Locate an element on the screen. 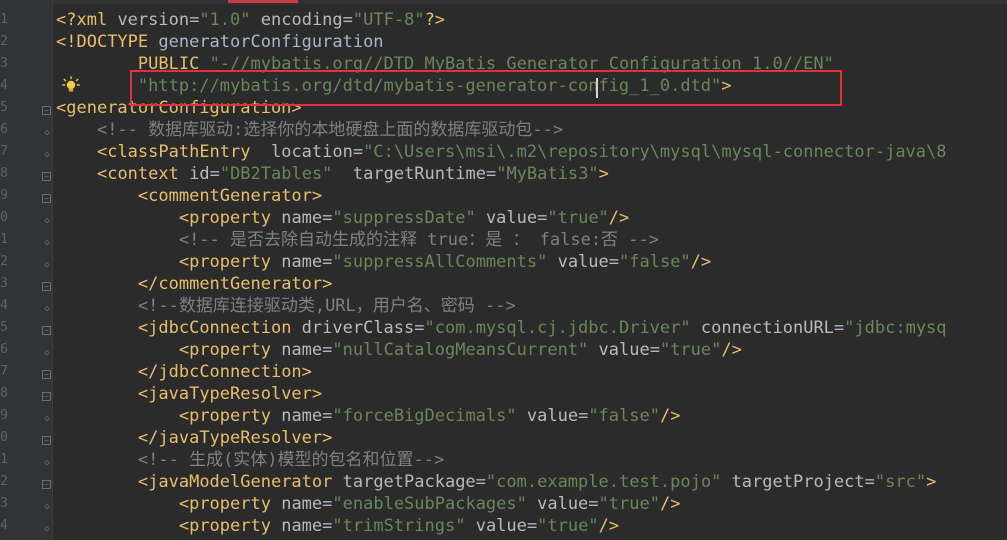  line-number: 7 is located at coordinates (4, 151).